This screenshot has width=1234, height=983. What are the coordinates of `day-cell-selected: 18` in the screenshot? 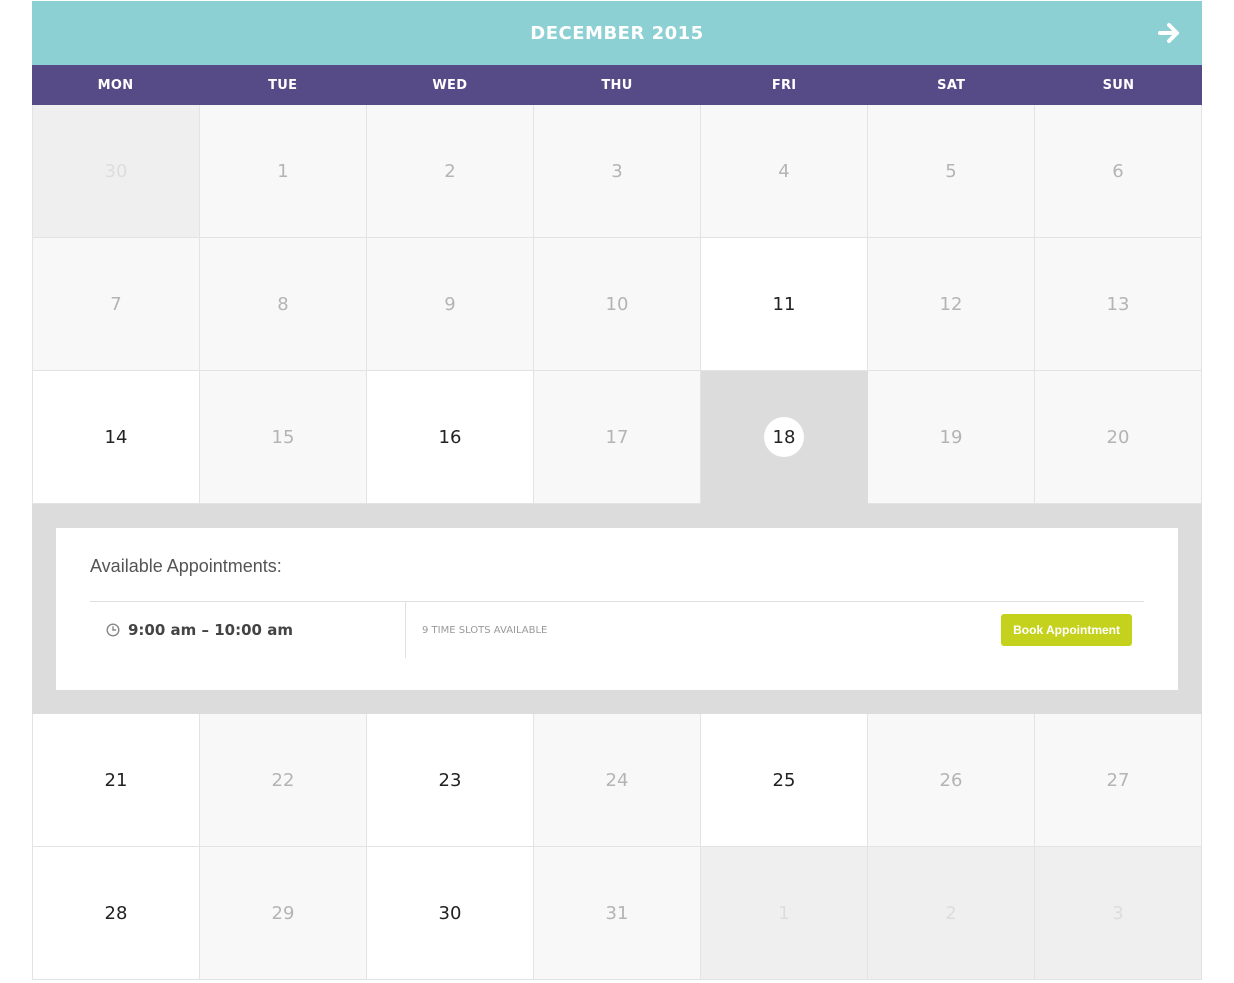 It's located at (784, 437).